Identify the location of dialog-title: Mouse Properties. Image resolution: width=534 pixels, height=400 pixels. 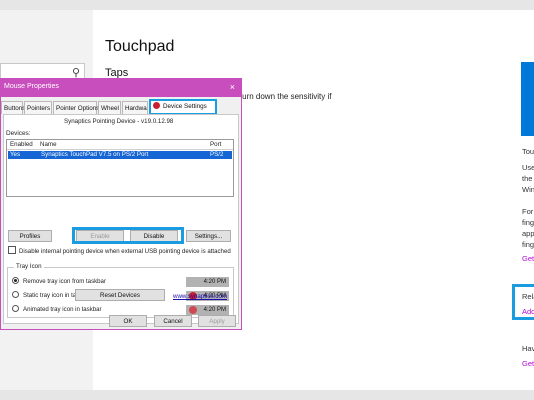
(31, 86).